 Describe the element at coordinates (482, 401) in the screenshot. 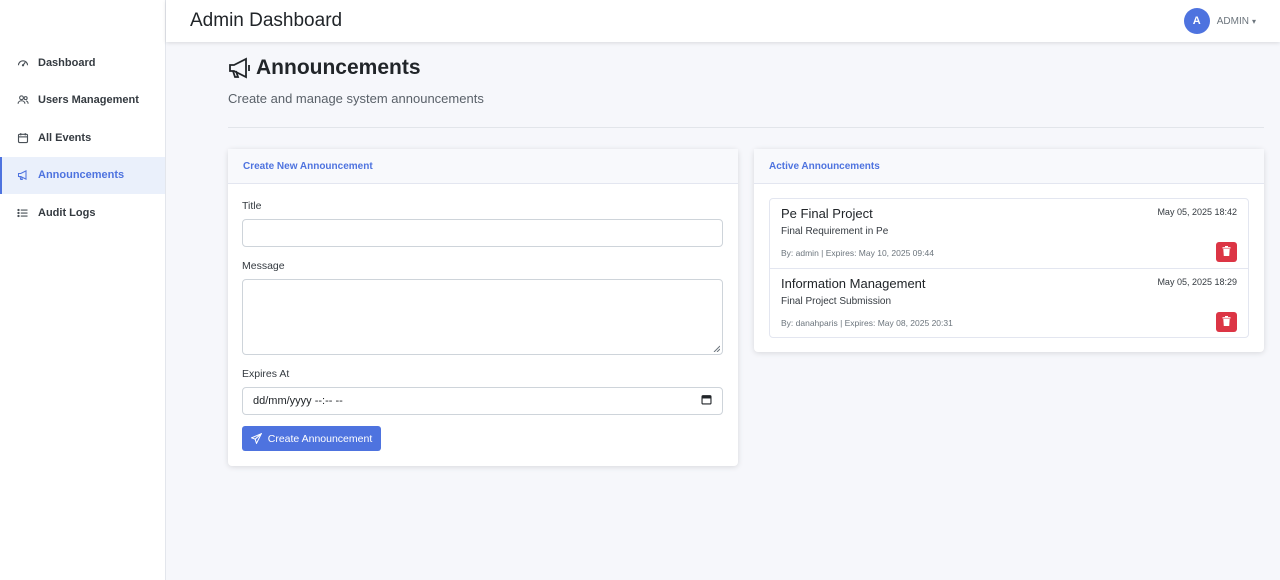

I see `expires-datetime-input: dd/mm/yyyy --:-- --` at that location.